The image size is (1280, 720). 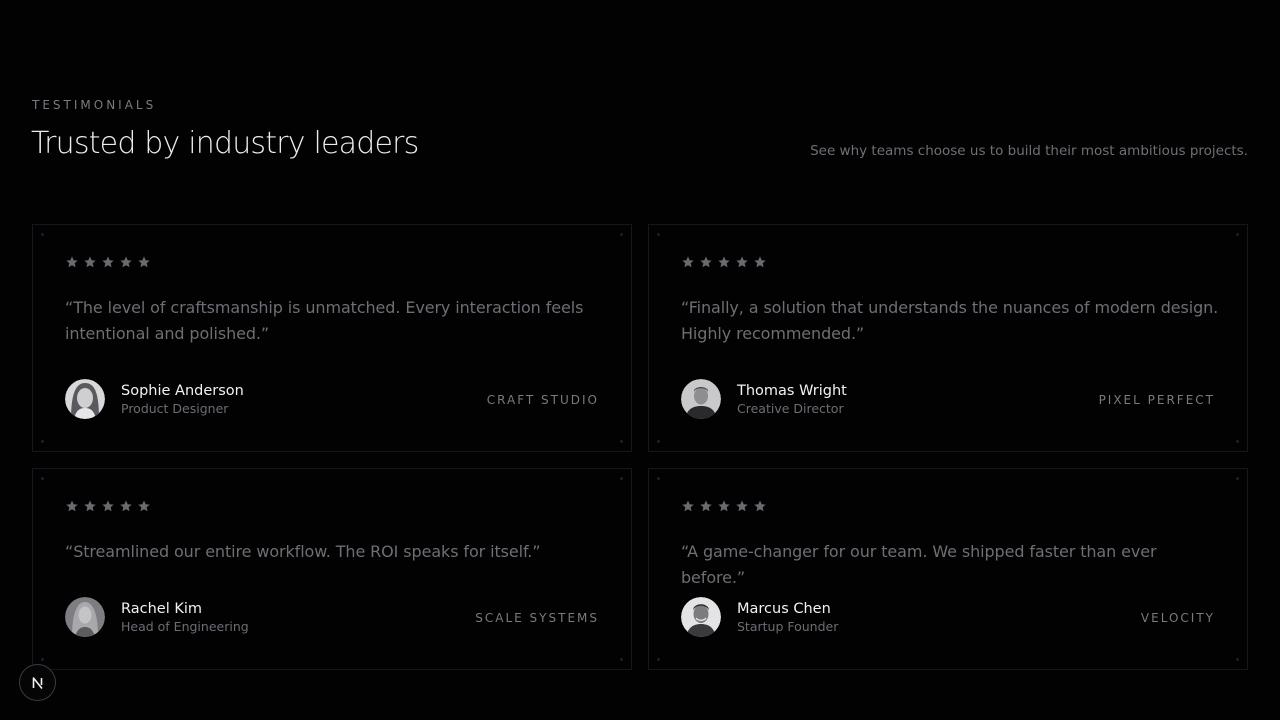 I want to click on nextjs-devtools-button, so click(x=37, y=682).